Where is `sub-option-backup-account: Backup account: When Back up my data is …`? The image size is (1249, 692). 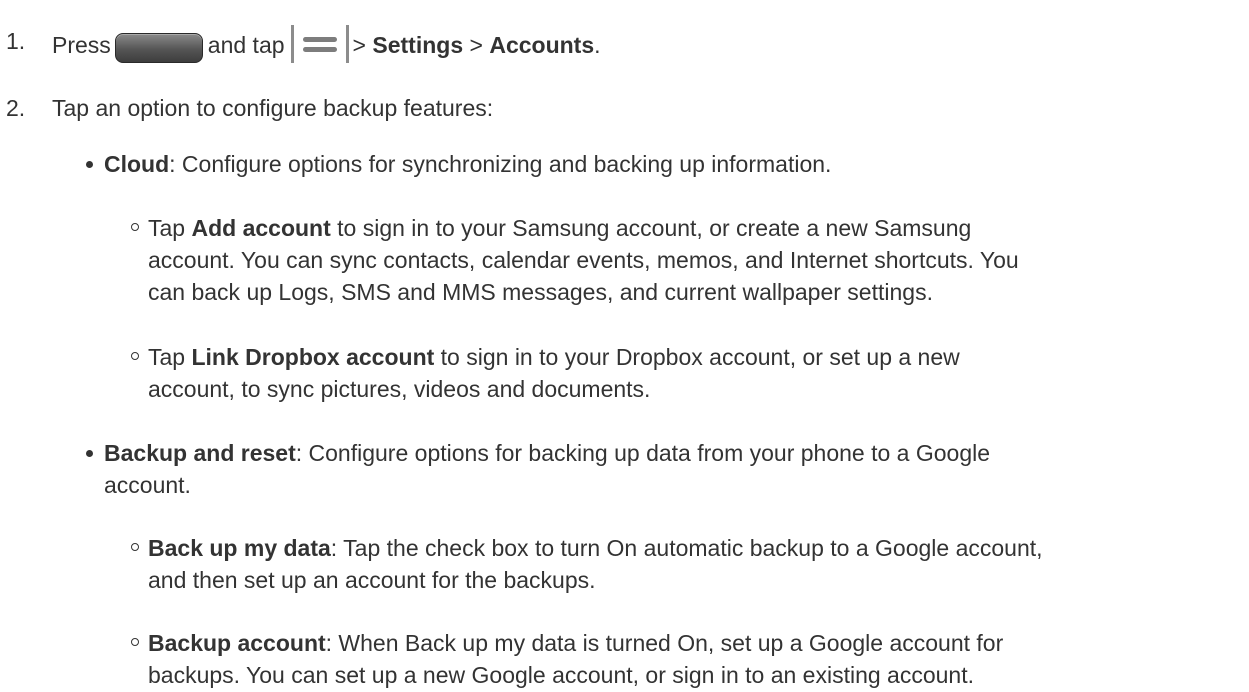
sub-option-backup-account: Backup account: When Back up my data is … is located at coordinates (679, 659).